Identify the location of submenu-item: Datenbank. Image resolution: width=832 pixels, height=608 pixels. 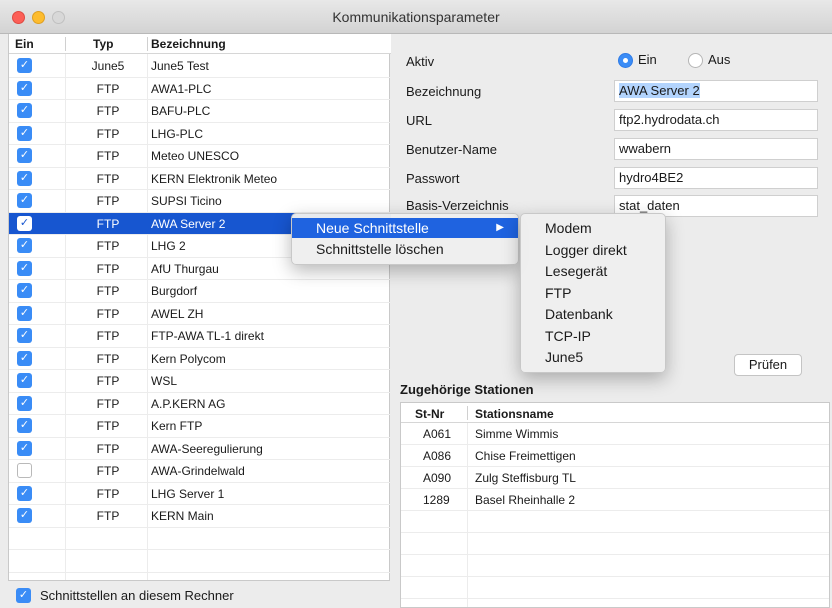
(593, 314).